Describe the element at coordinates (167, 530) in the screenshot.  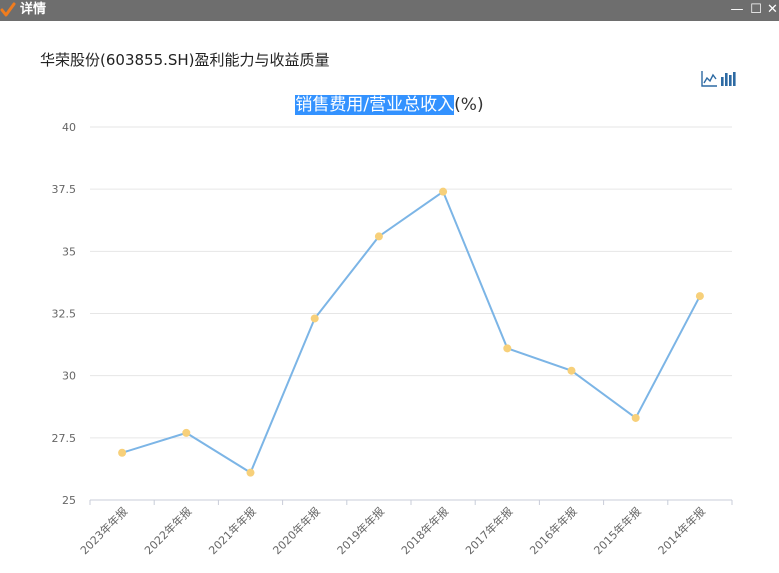
I see `x-tick-label: 2022年年报` at that location.